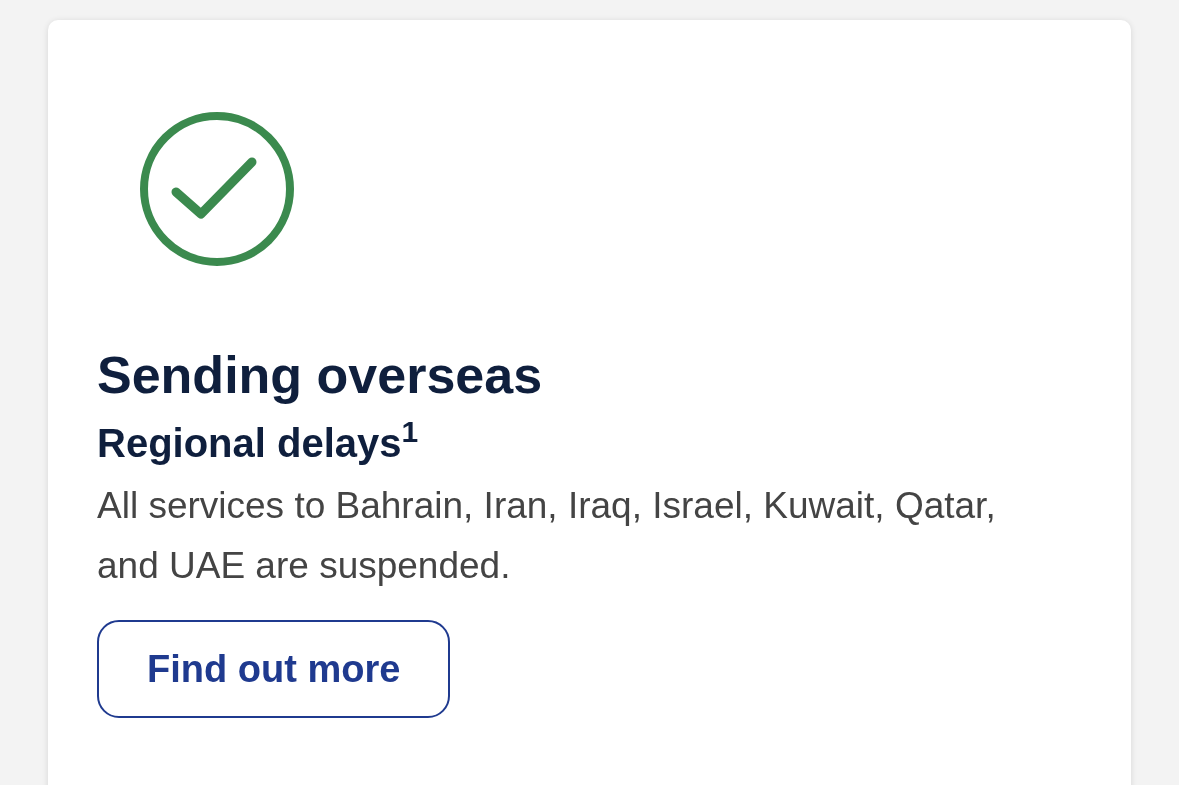 Image resolution: width=1179 pixels, height=785 pixels. Describe the element at coordinates (258, 442) in the screenshot. I see `card-subtitle: Regional delays$^{1}$` at that location.